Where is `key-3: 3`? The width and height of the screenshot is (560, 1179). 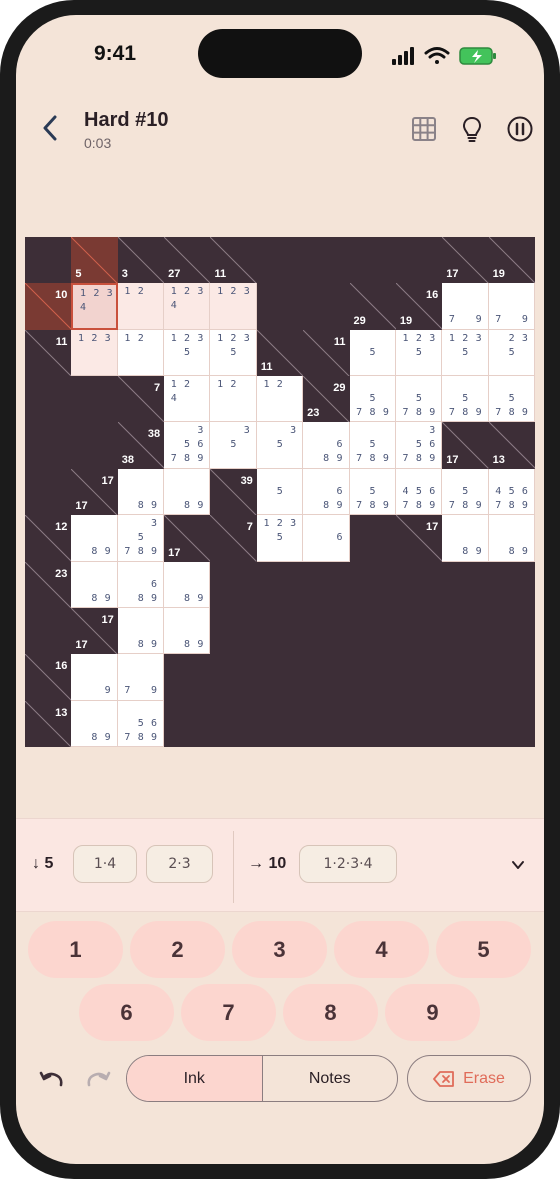 key-3: 3 is located at coordinates (279, 949).